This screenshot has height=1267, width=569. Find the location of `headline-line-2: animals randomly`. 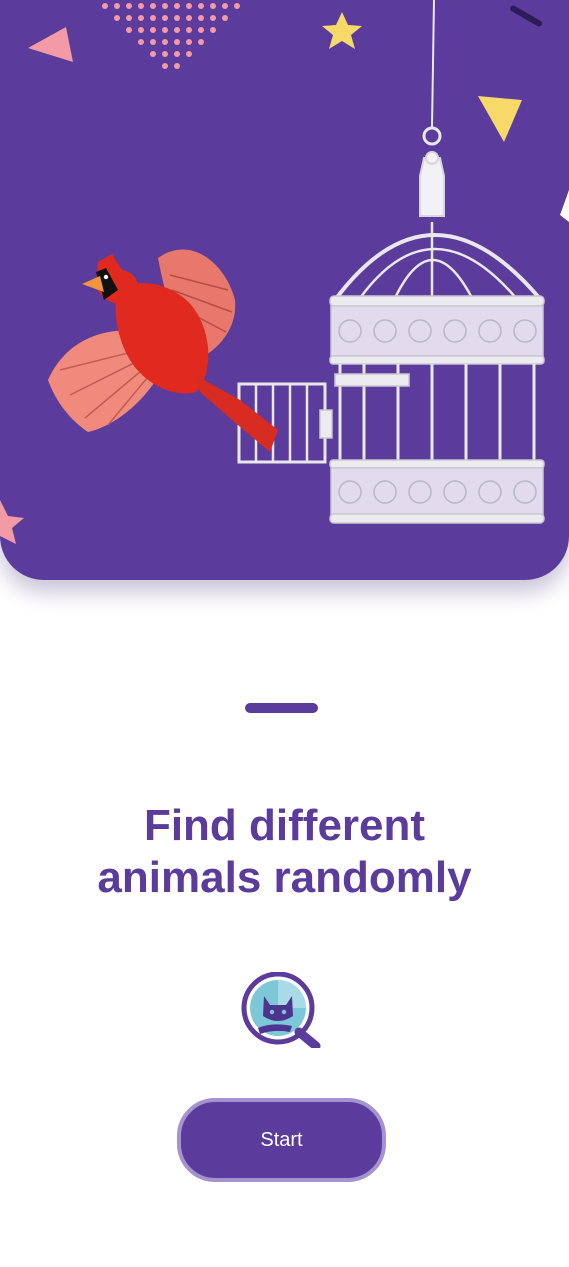

headline-line-2: animals randomly is located at coordinates (284, 877).